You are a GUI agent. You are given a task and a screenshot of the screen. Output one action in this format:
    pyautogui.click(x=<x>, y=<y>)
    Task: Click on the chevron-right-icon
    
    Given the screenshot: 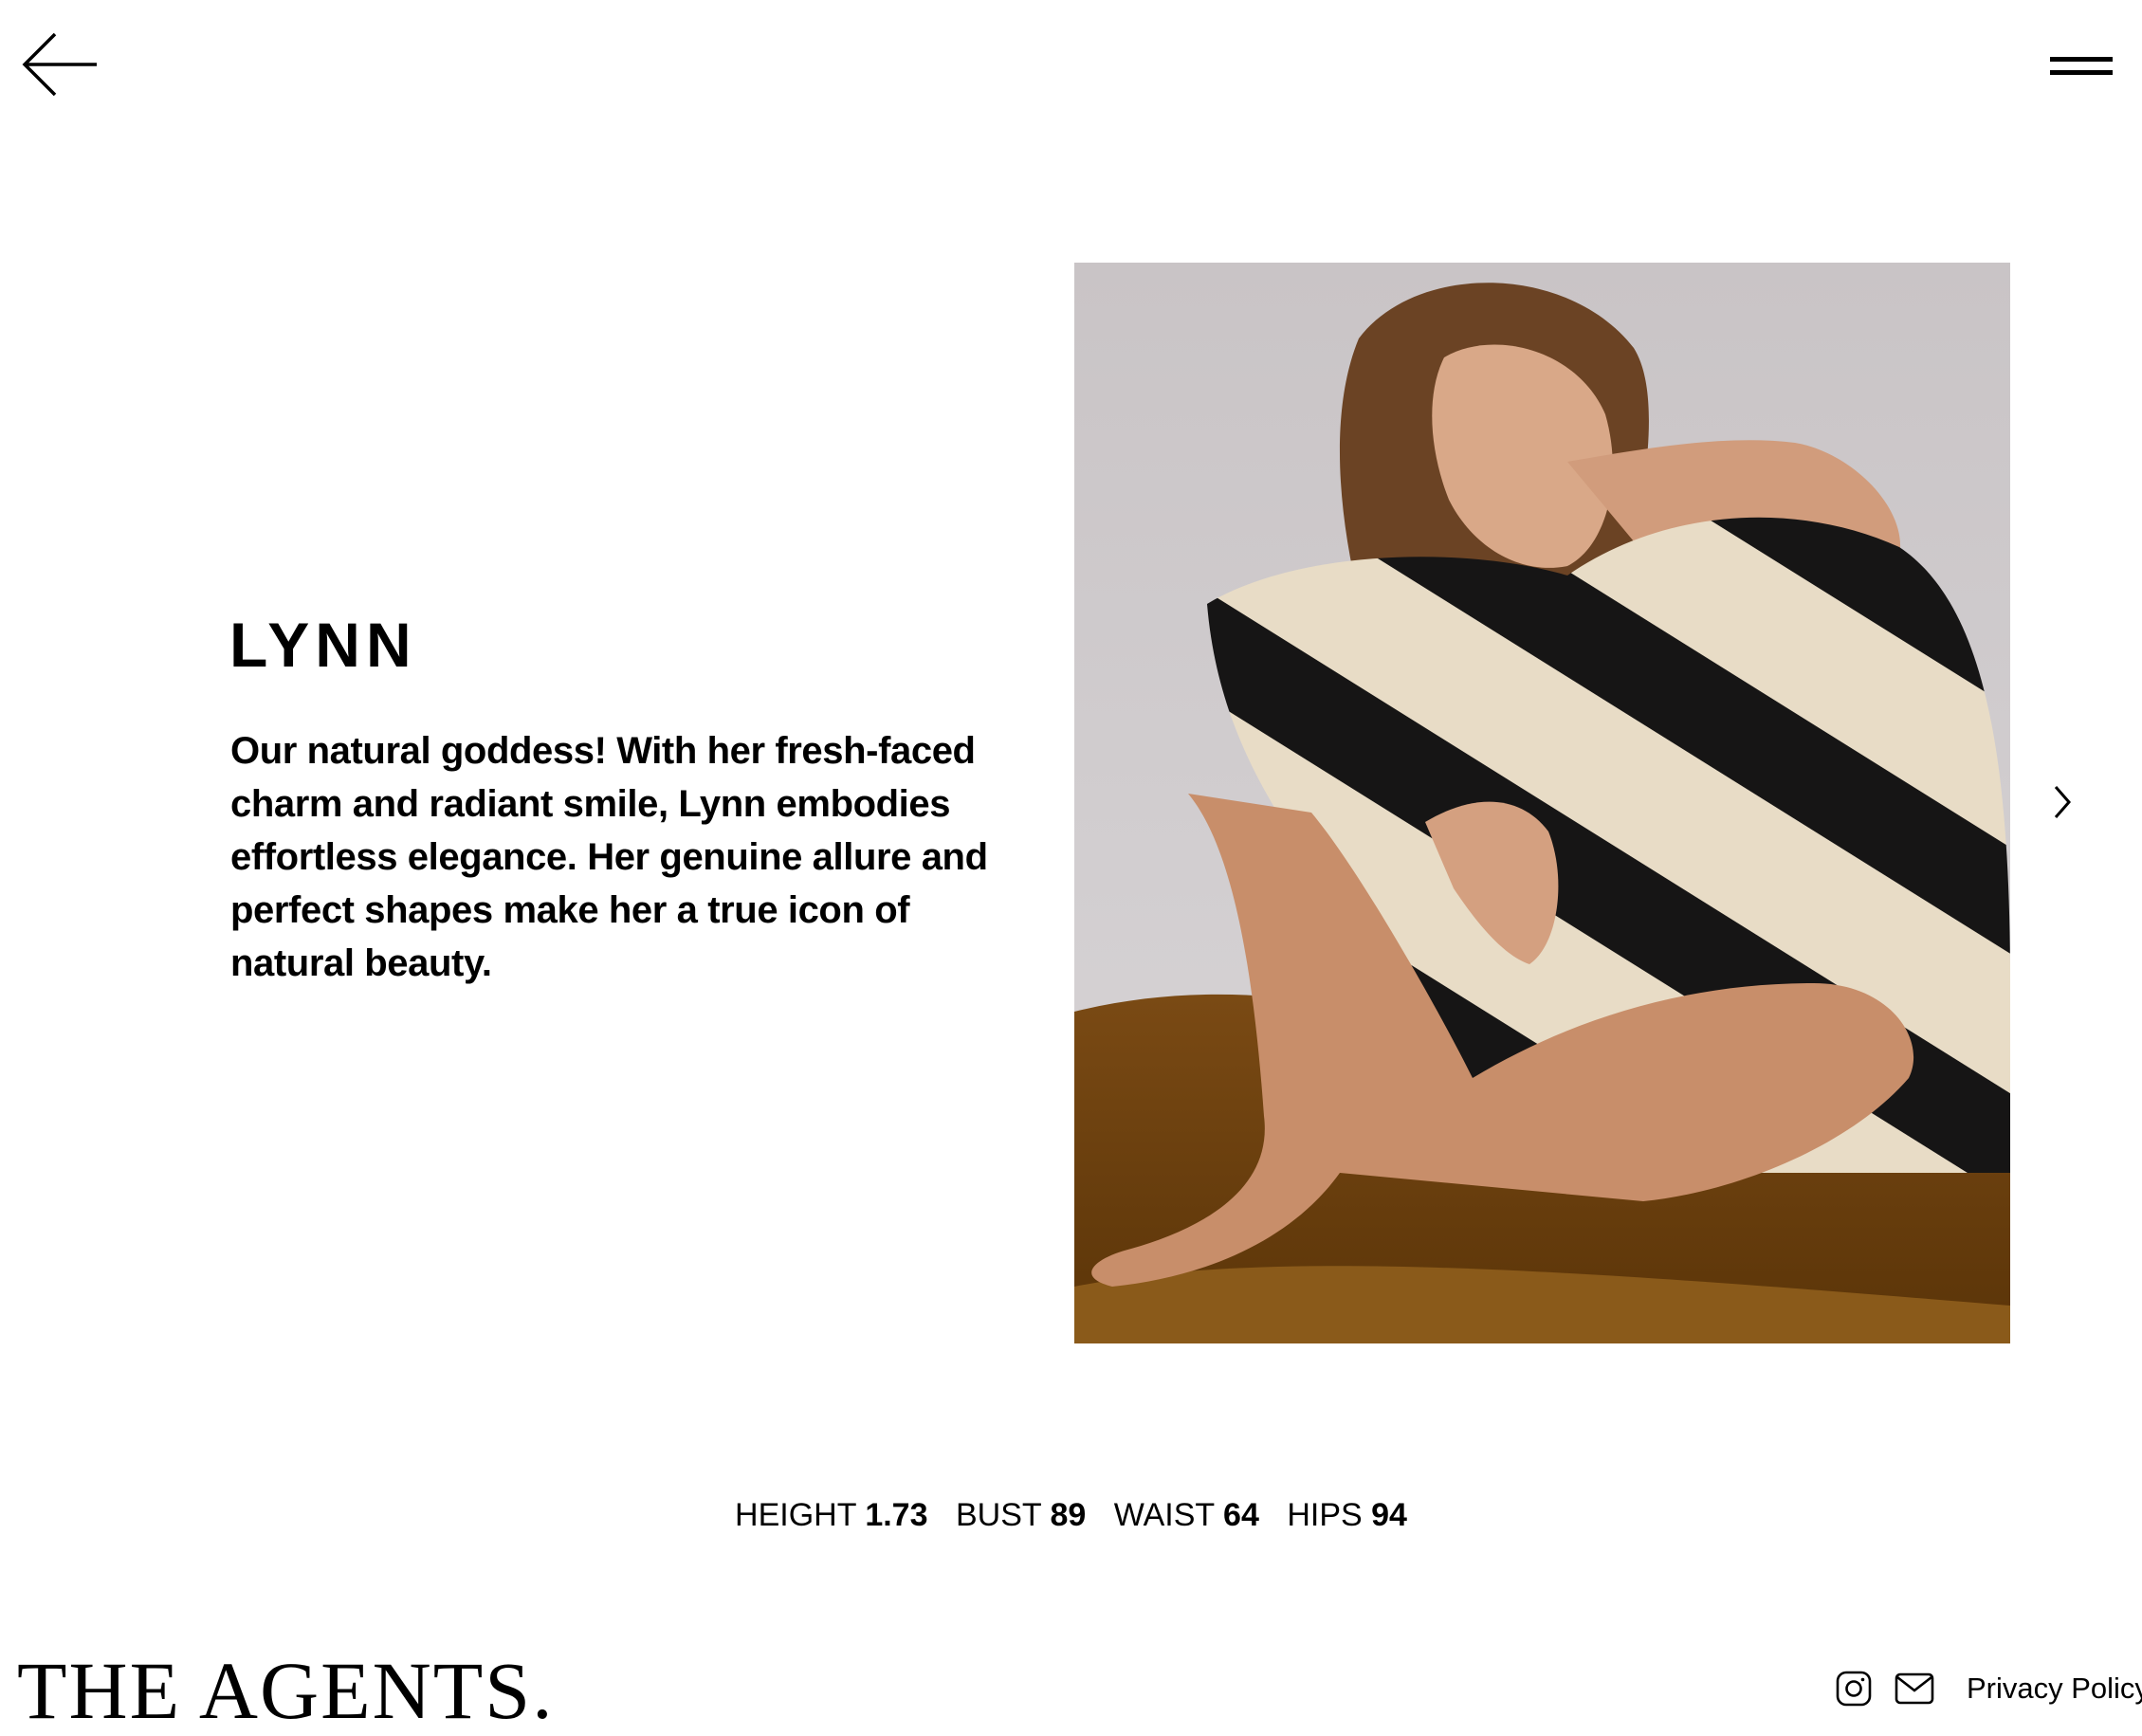 What is the action you would take?
    pyautogui.click(x=2062, y=802)
    